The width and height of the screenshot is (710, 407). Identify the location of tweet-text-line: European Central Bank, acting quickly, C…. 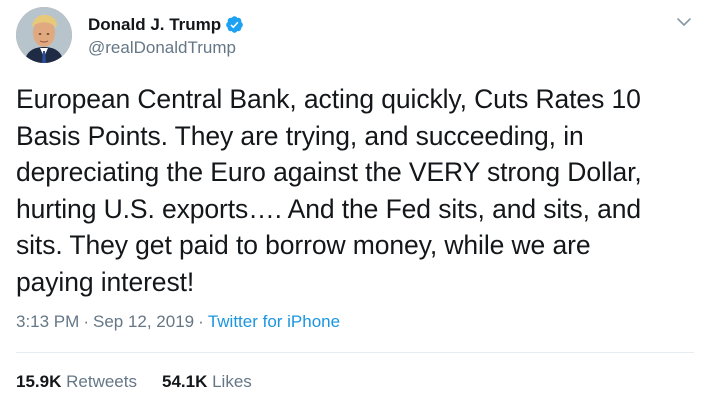
(328, 99).